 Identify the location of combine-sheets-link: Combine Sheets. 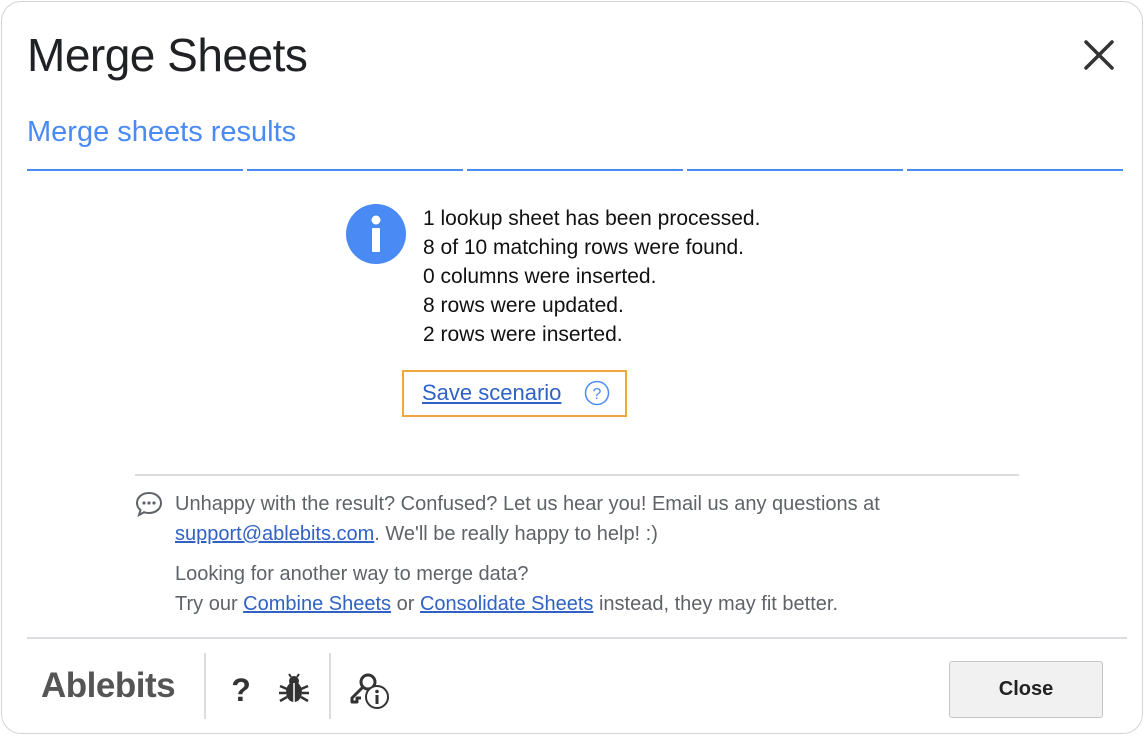
(317, 604).